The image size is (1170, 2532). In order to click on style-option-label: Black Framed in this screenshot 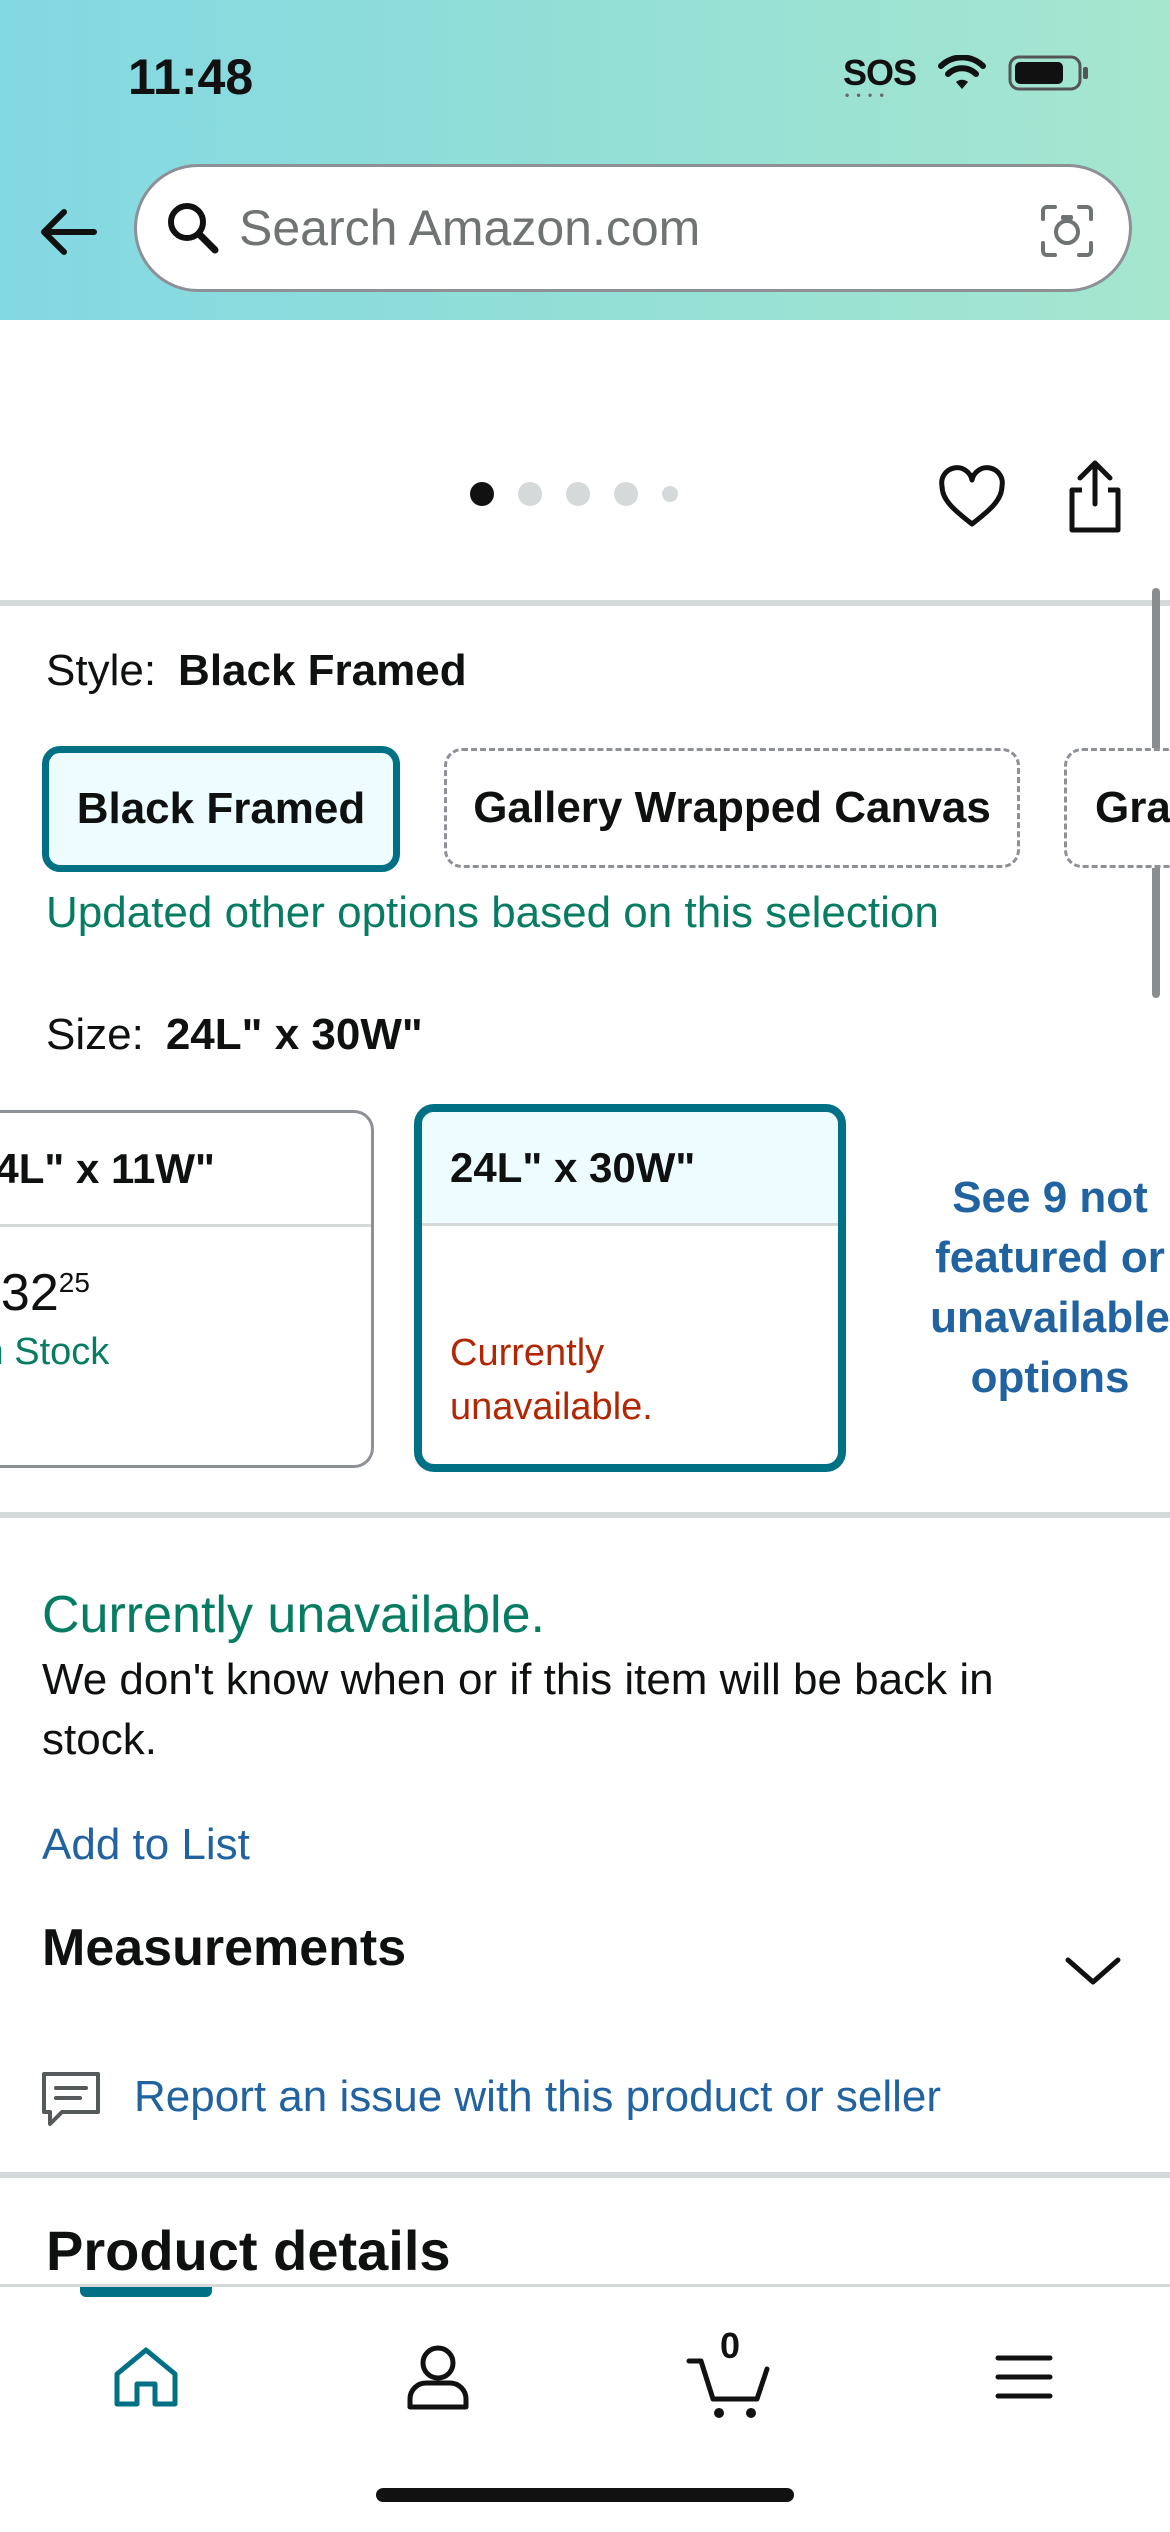, I will do `click(221, 808)`.